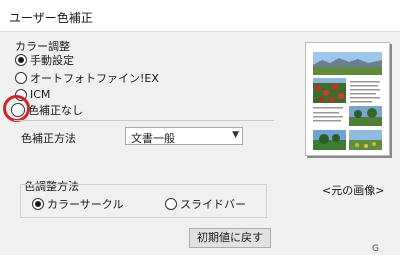  Describe the element at coordinates (48, 138) in the screenshot. I see `correction-method-label: 色補正方法` at that location.